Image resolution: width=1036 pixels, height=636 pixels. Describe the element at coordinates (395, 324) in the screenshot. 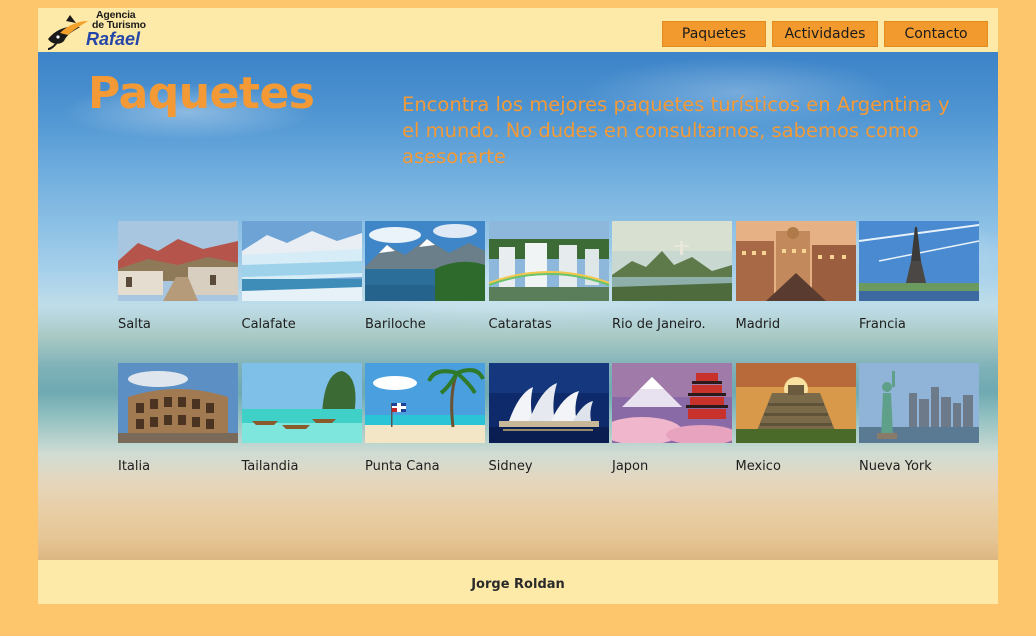

I see `package-label: Bariloche` at that location.